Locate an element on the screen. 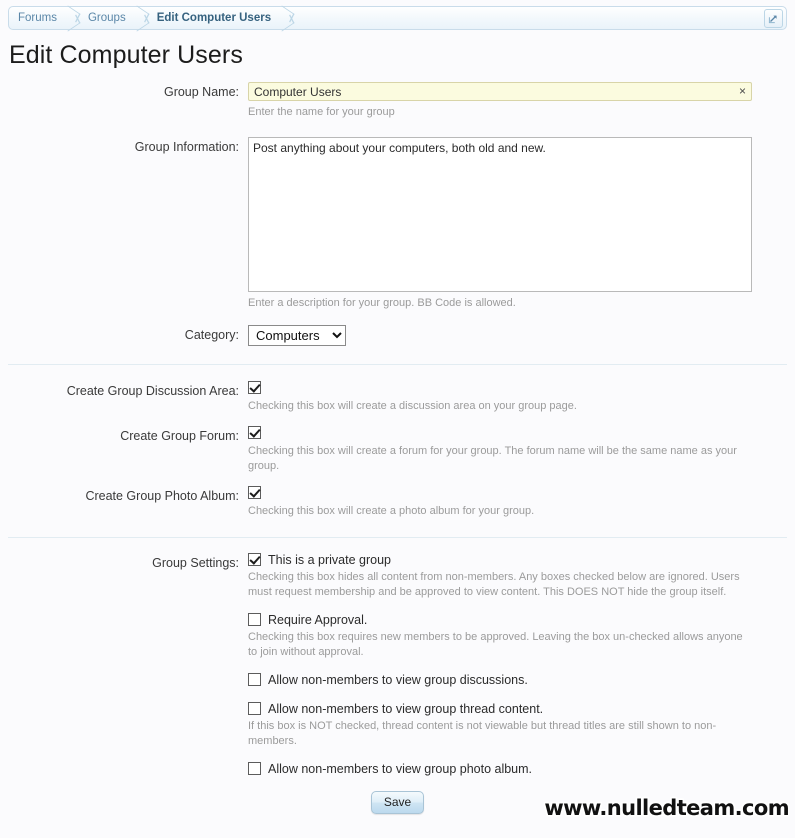 This screenshot has width=795, height=838. require-approval-checkbox is located at coordinates (254, 619).